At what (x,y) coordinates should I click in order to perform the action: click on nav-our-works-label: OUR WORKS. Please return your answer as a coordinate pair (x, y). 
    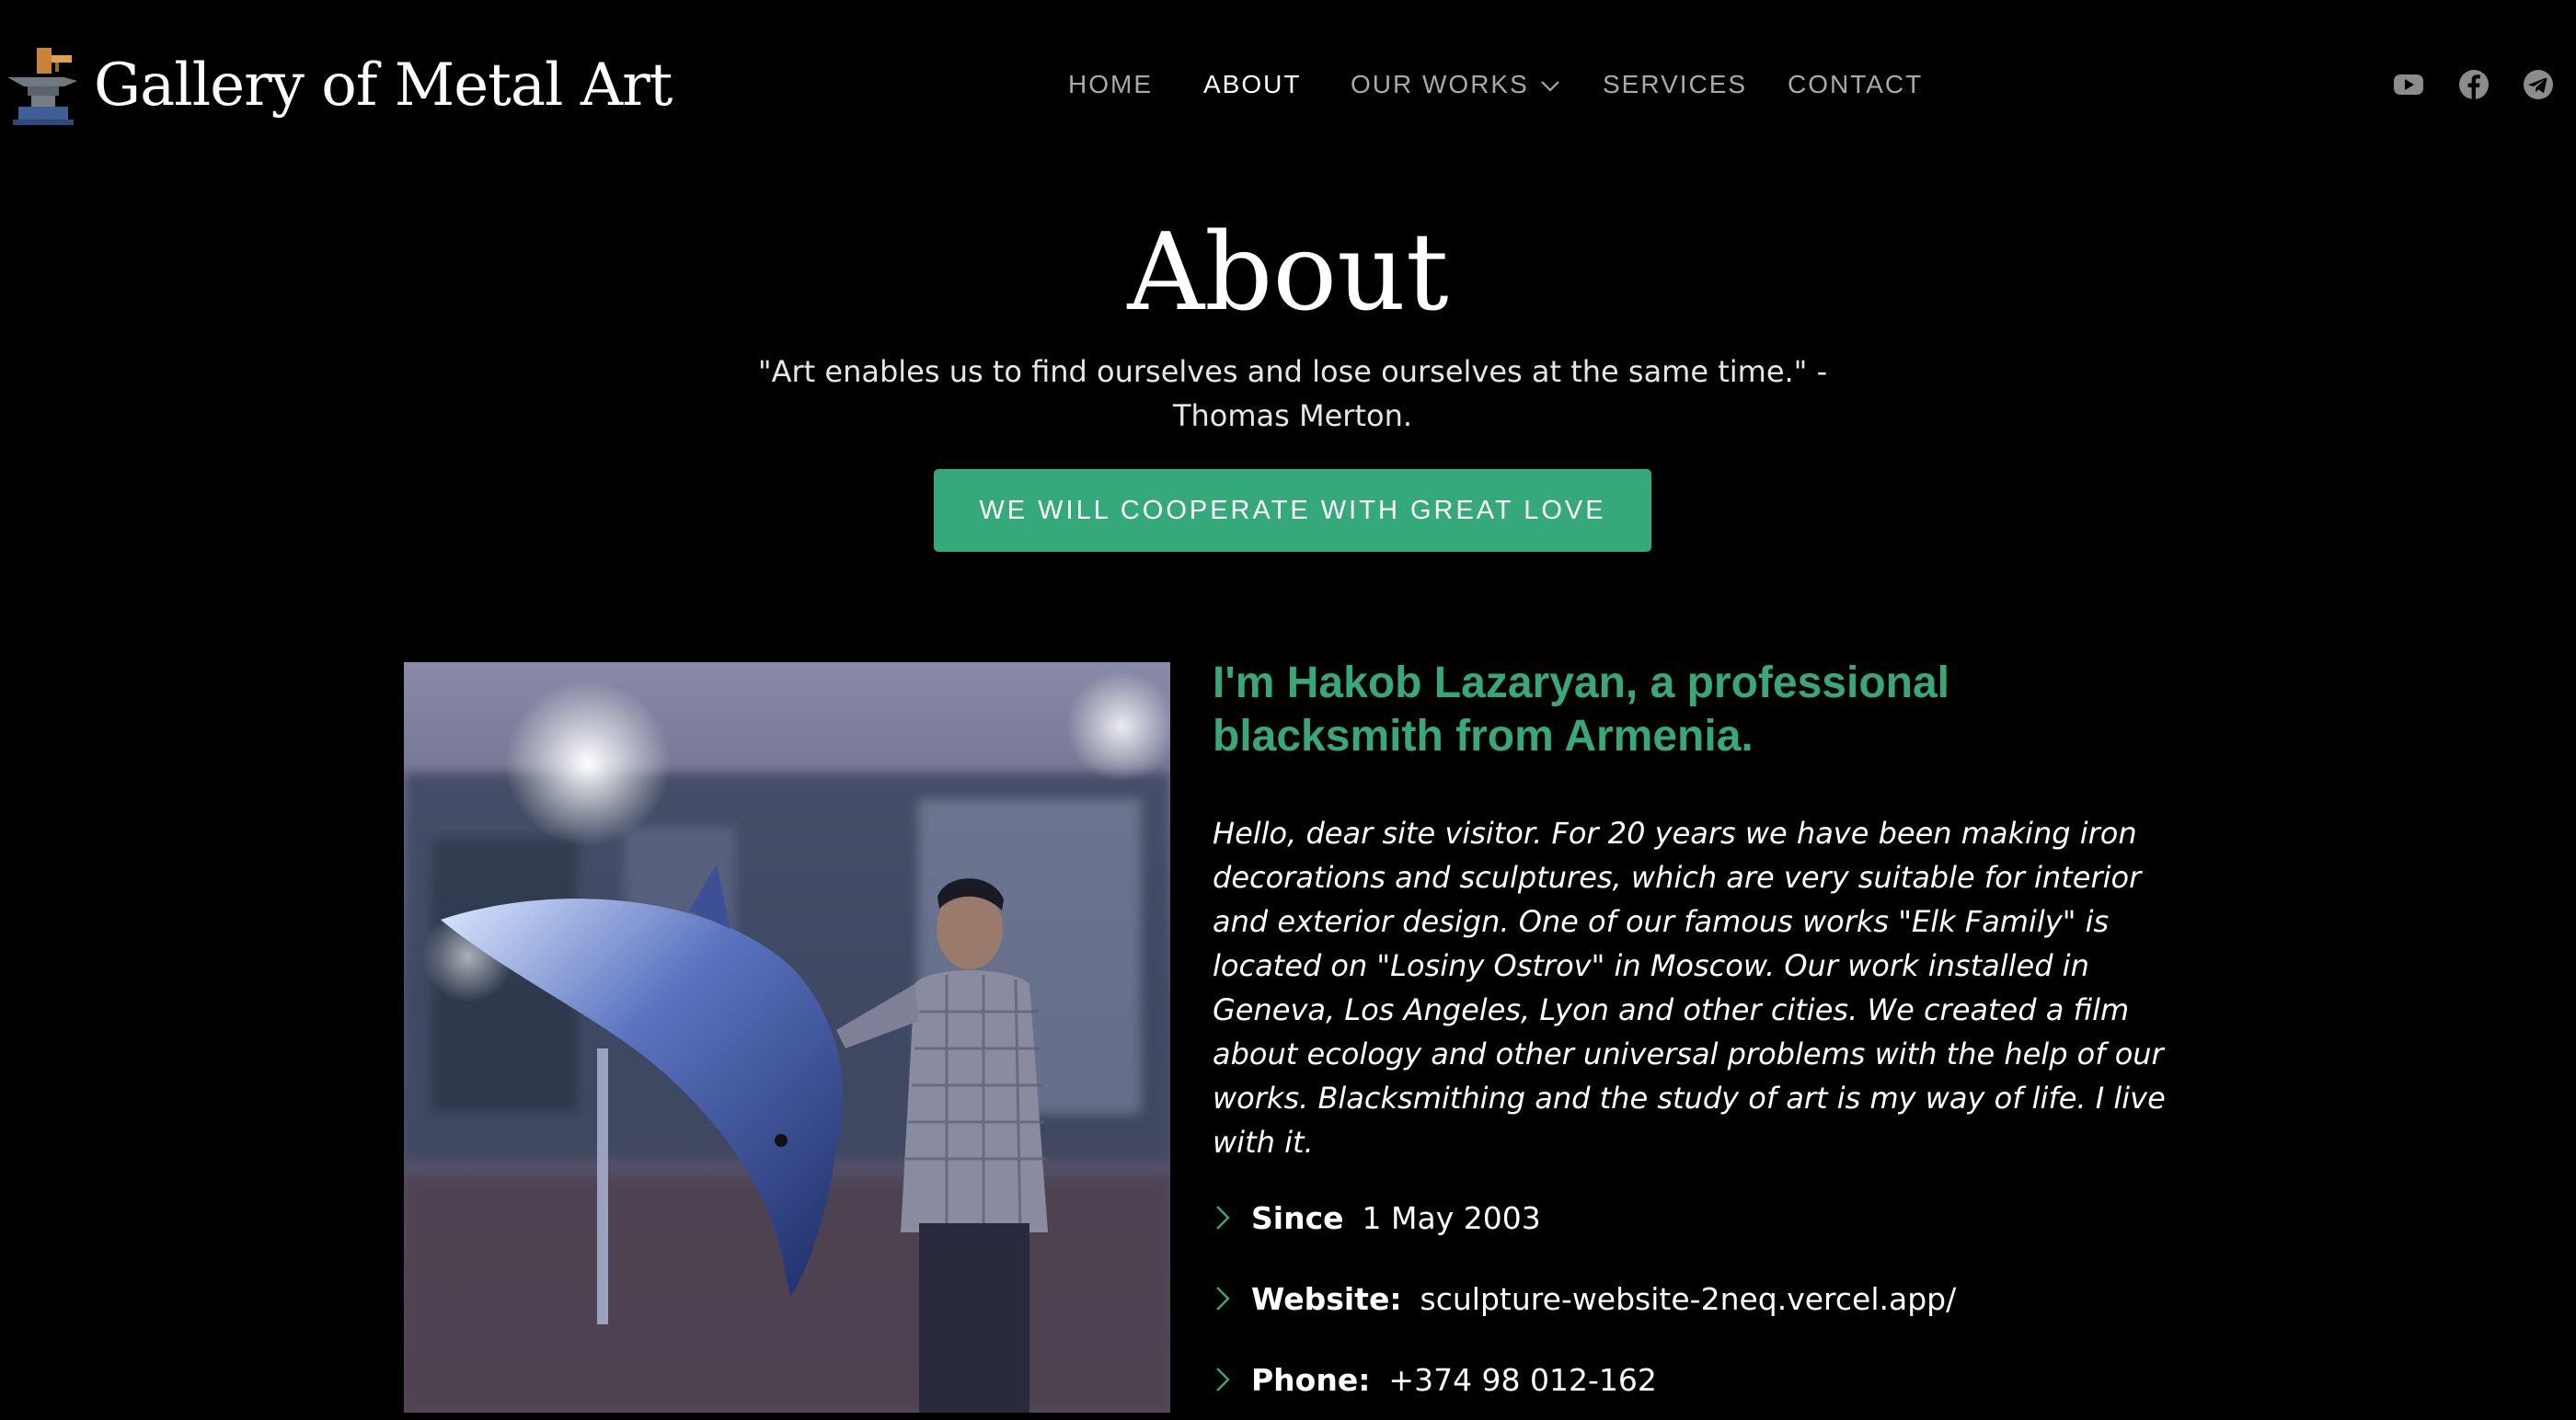
    Looking at the image, I should click on (1440, 84).